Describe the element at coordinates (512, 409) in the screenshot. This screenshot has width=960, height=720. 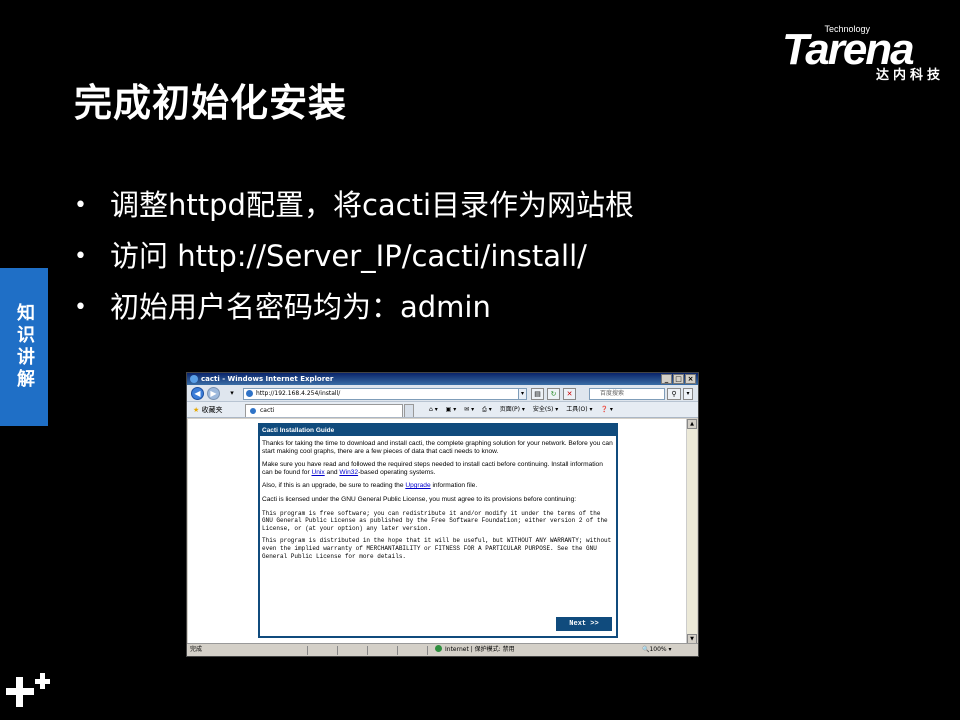
I see `page-menu: 页面(P) ▾` at that location.